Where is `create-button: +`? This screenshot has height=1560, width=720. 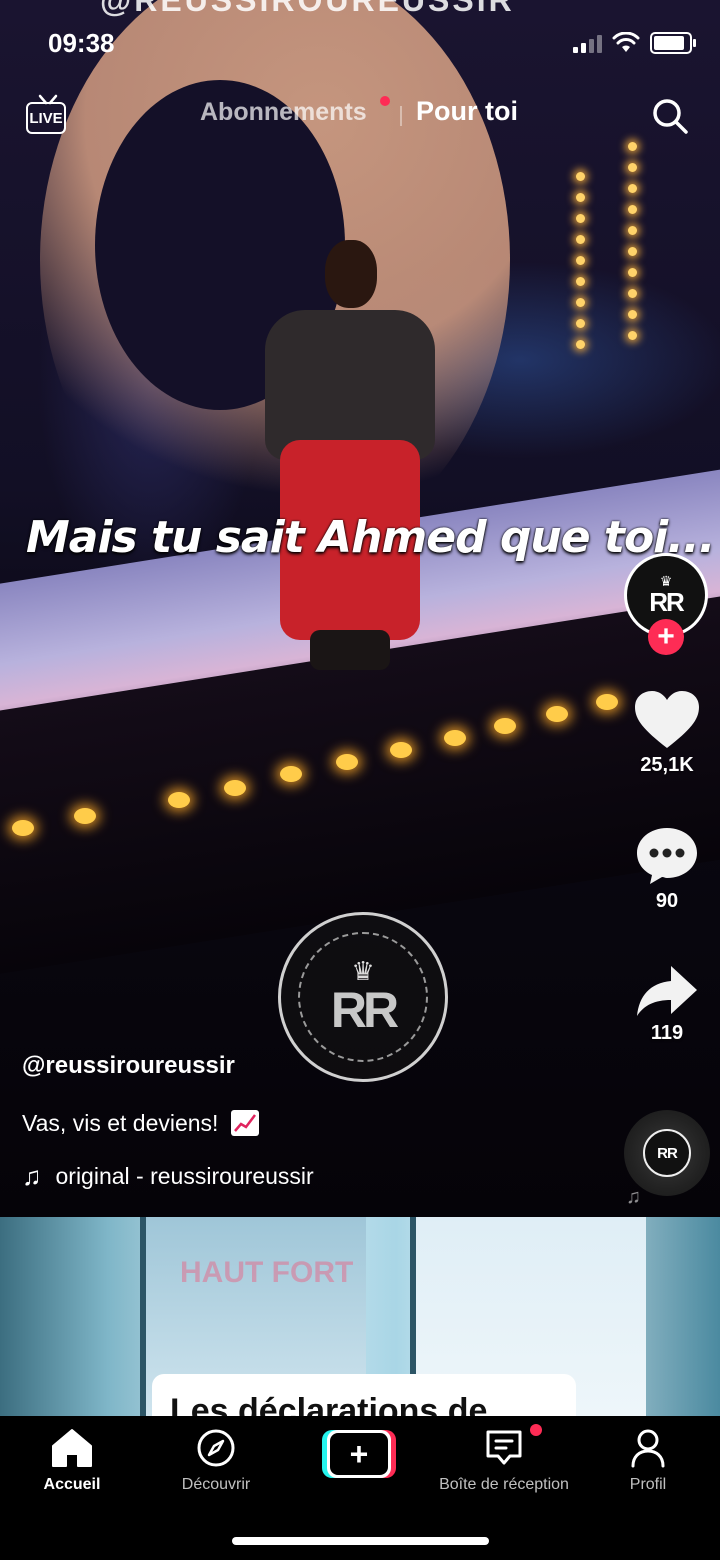 create-button: + is located at coordinates (359, 1454).